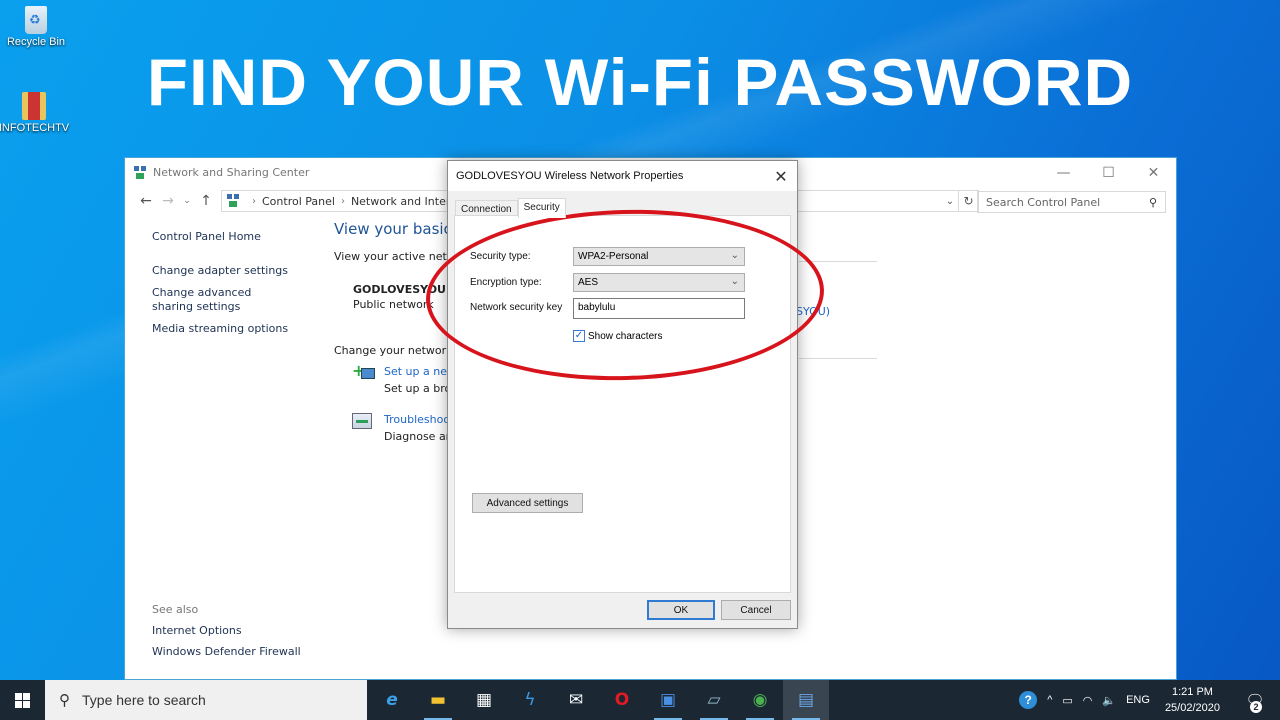 The image size is (1280, 720). Describe the element at coordinates (1049, 700) in the screenshot. I see `show-hidden-icons-chevron: ^` at that location.